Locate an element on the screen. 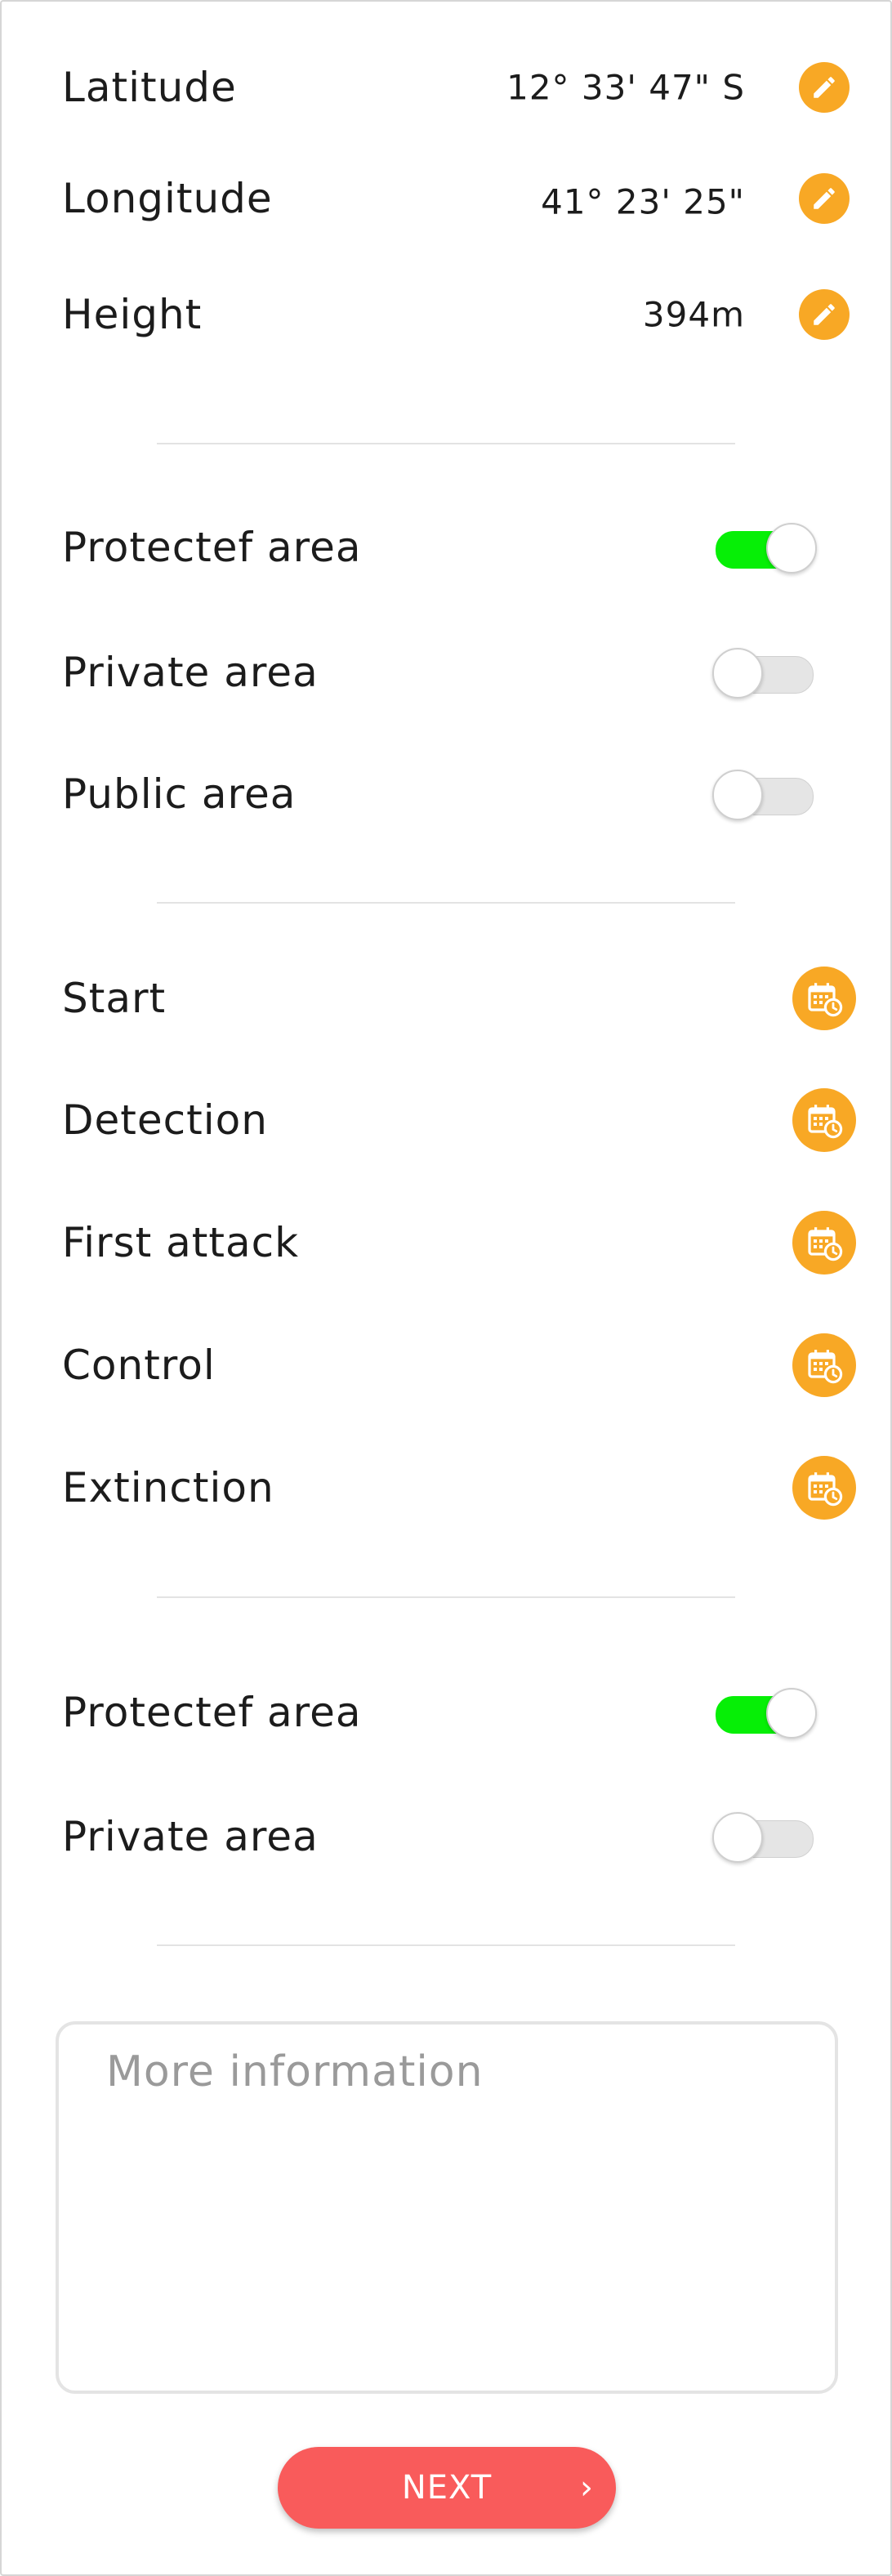 This screenshot has height=2576, width=892. detection-schedule-button is located at coordinates (824, 1120).